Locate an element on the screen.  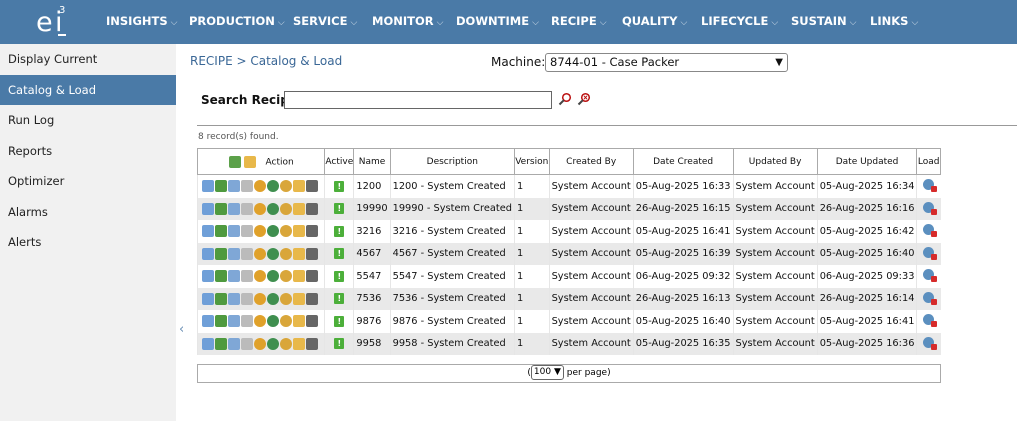
nav-sustain: SUSTAIN ⌵ is located at coordinates (824, 21).